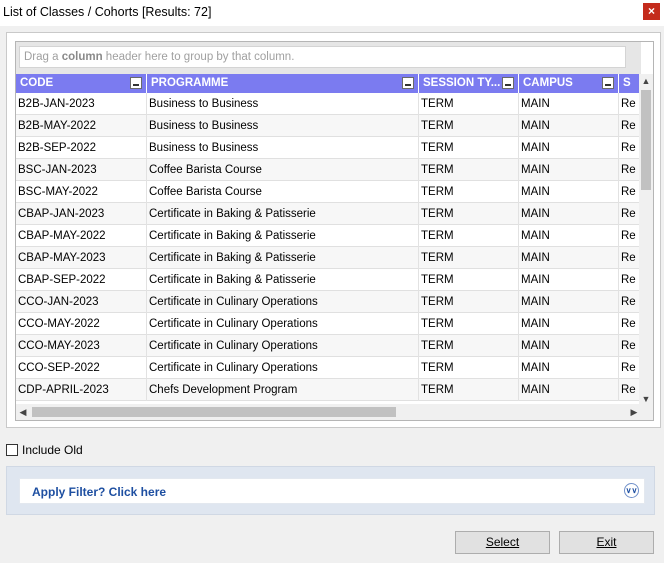 Image resolution: width=664 pixels, height=563 pixels. I want to click on include-old-checkbox: Include Old, so click(44, 450).